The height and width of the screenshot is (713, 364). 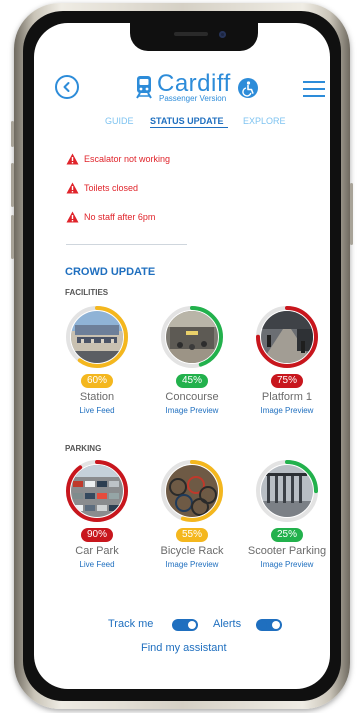 What do you see at coordinates (264, 121) in the screenshot?
I see `tab-explore: EXPLORE` at bounding box center [264, 121].